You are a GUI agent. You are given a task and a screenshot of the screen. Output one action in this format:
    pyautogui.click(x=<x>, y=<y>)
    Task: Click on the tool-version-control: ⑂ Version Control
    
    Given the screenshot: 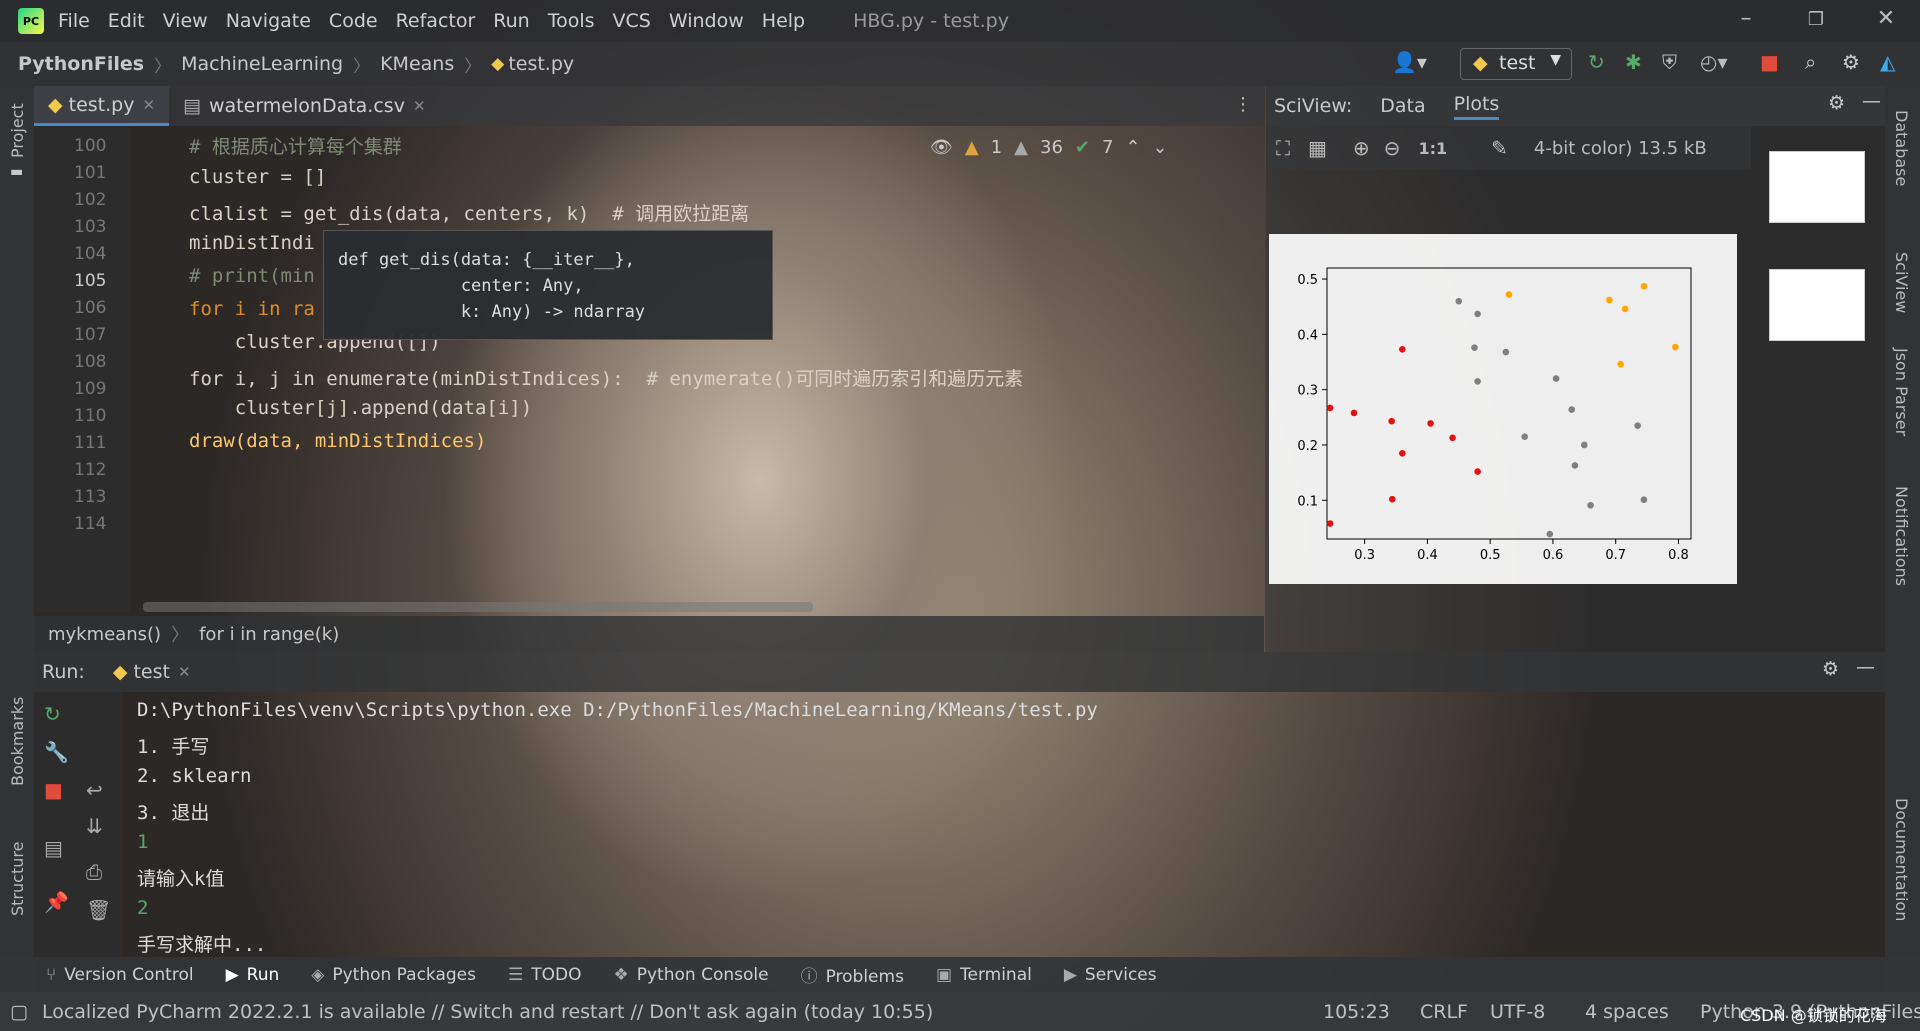 What is the action you would take?
    pyautogui.click(x=120, y=975)
    